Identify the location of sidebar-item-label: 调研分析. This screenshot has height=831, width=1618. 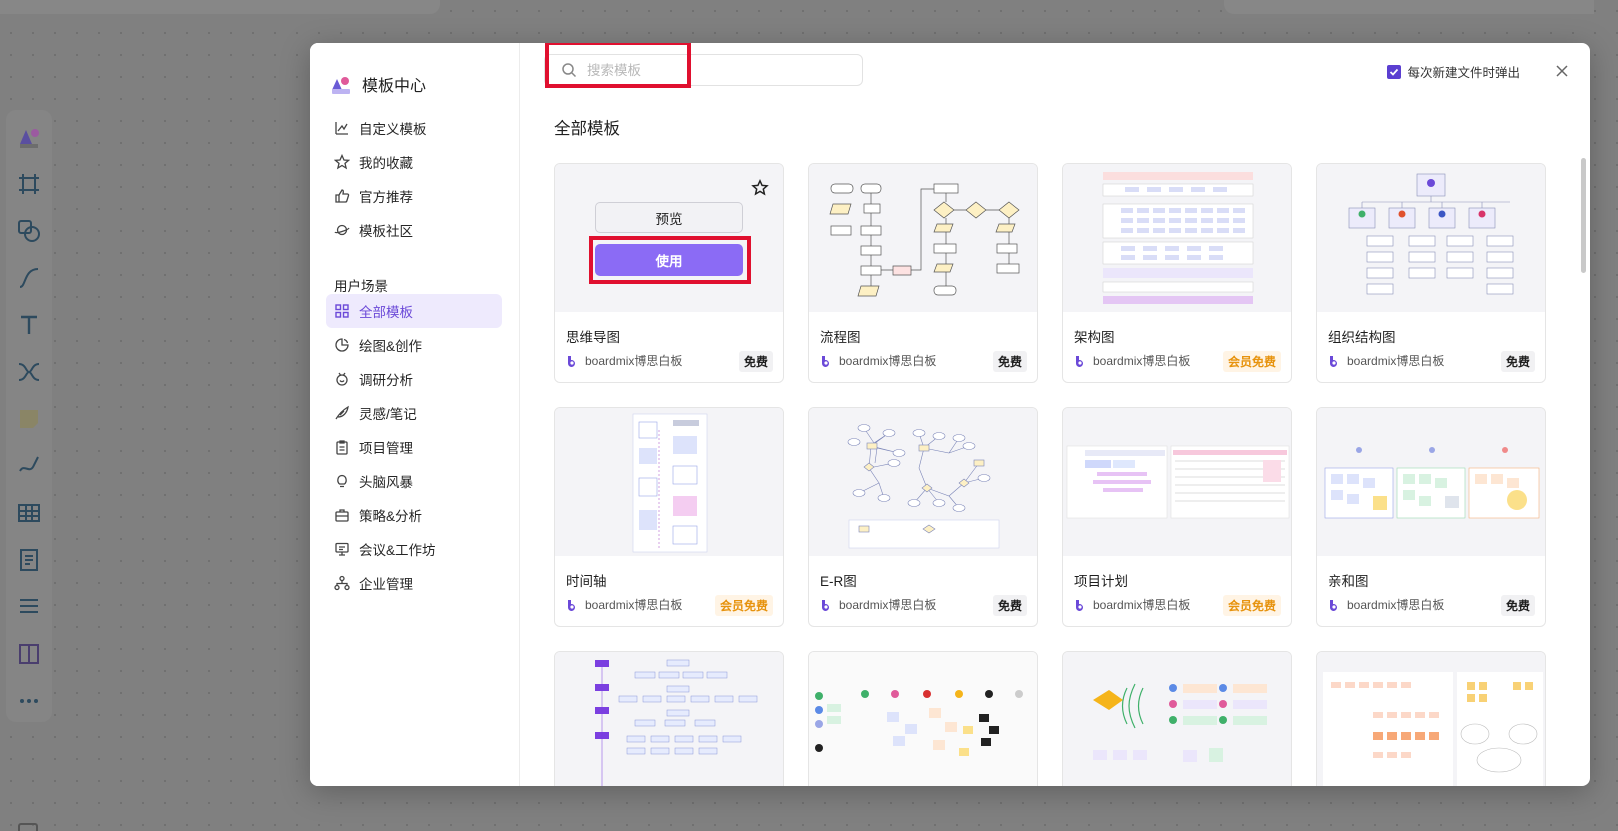
(386, 380).